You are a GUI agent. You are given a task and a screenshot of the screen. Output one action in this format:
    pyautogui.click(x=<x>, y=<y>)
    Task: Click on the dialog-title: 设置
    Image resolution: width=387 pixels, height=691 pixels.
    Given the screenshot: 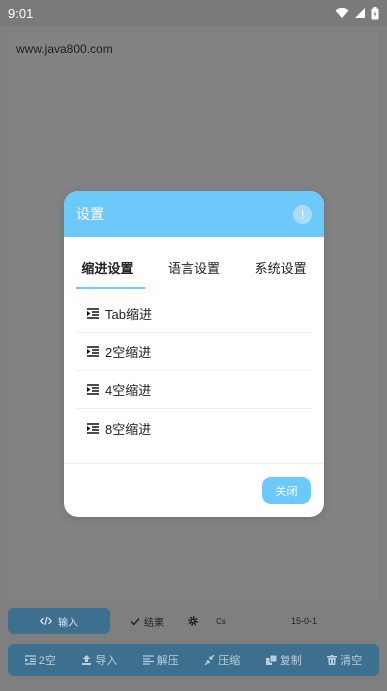 What is the action you would take?
    pyautogui.click(x=90, y=214)
    